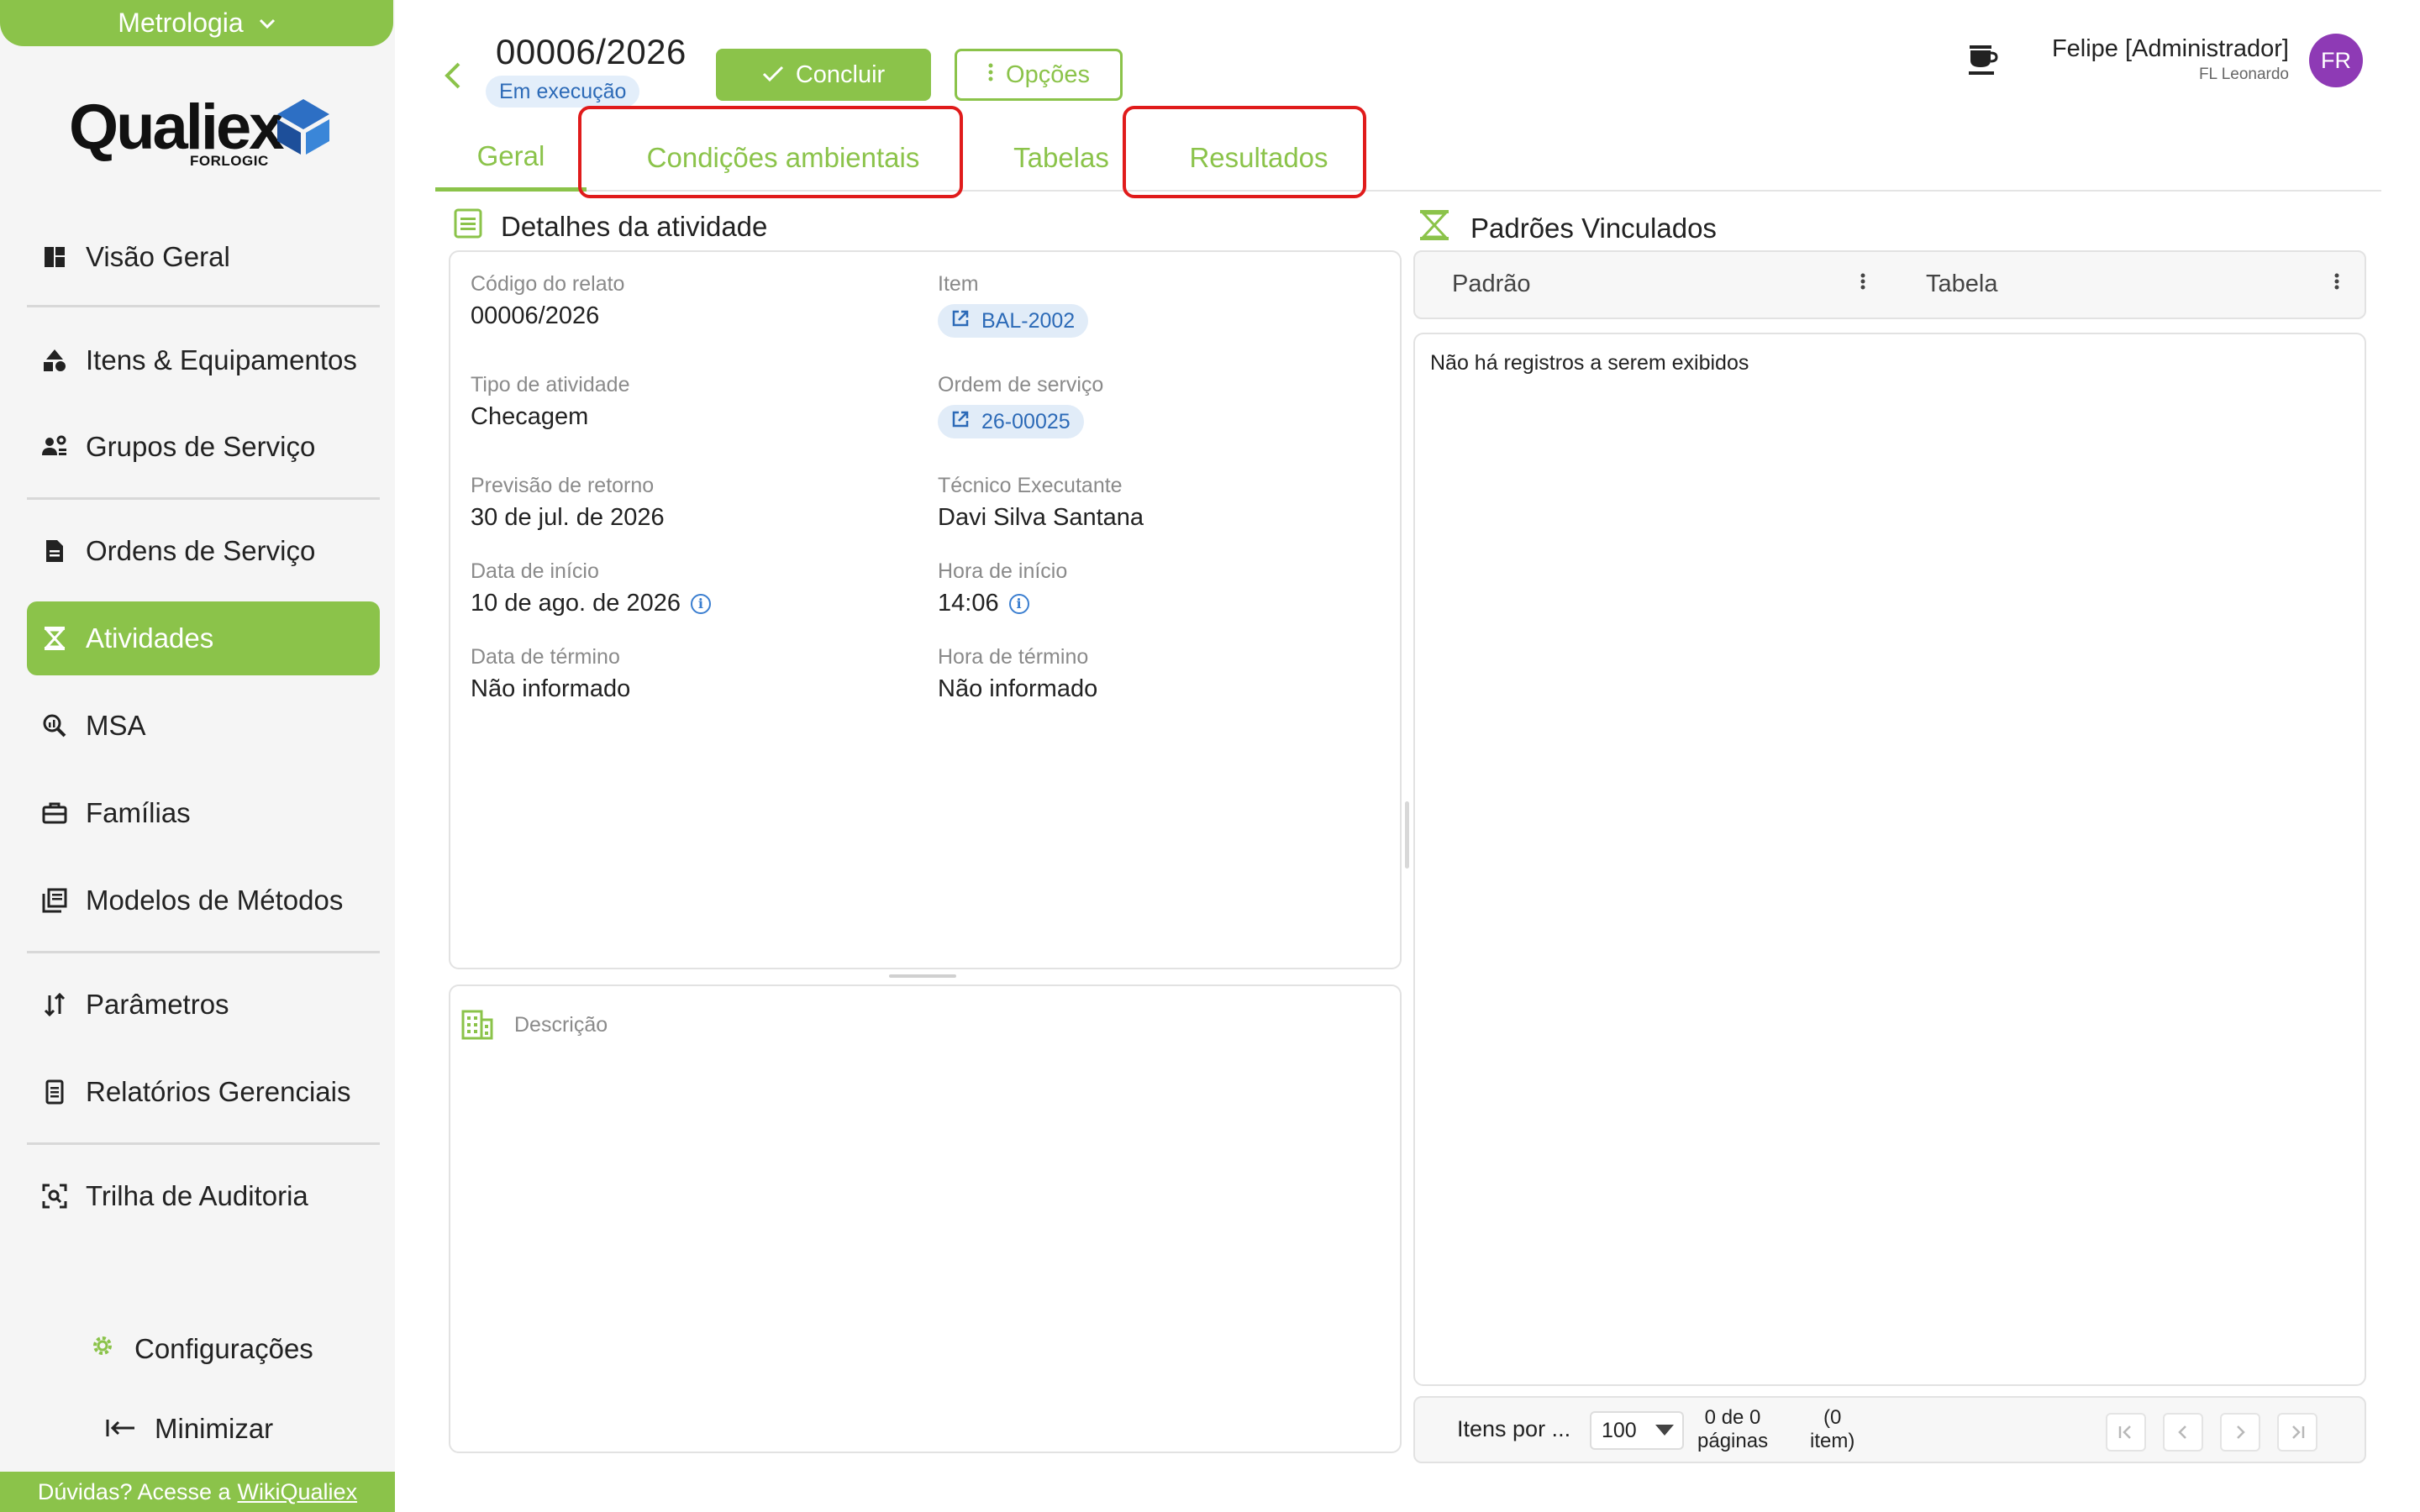 The width and height of the screenshot is (2420, 1512). What do you see at coordinates (54, 551) in the screenshot?
I see `document-icon` at bounding box center [54, 551].